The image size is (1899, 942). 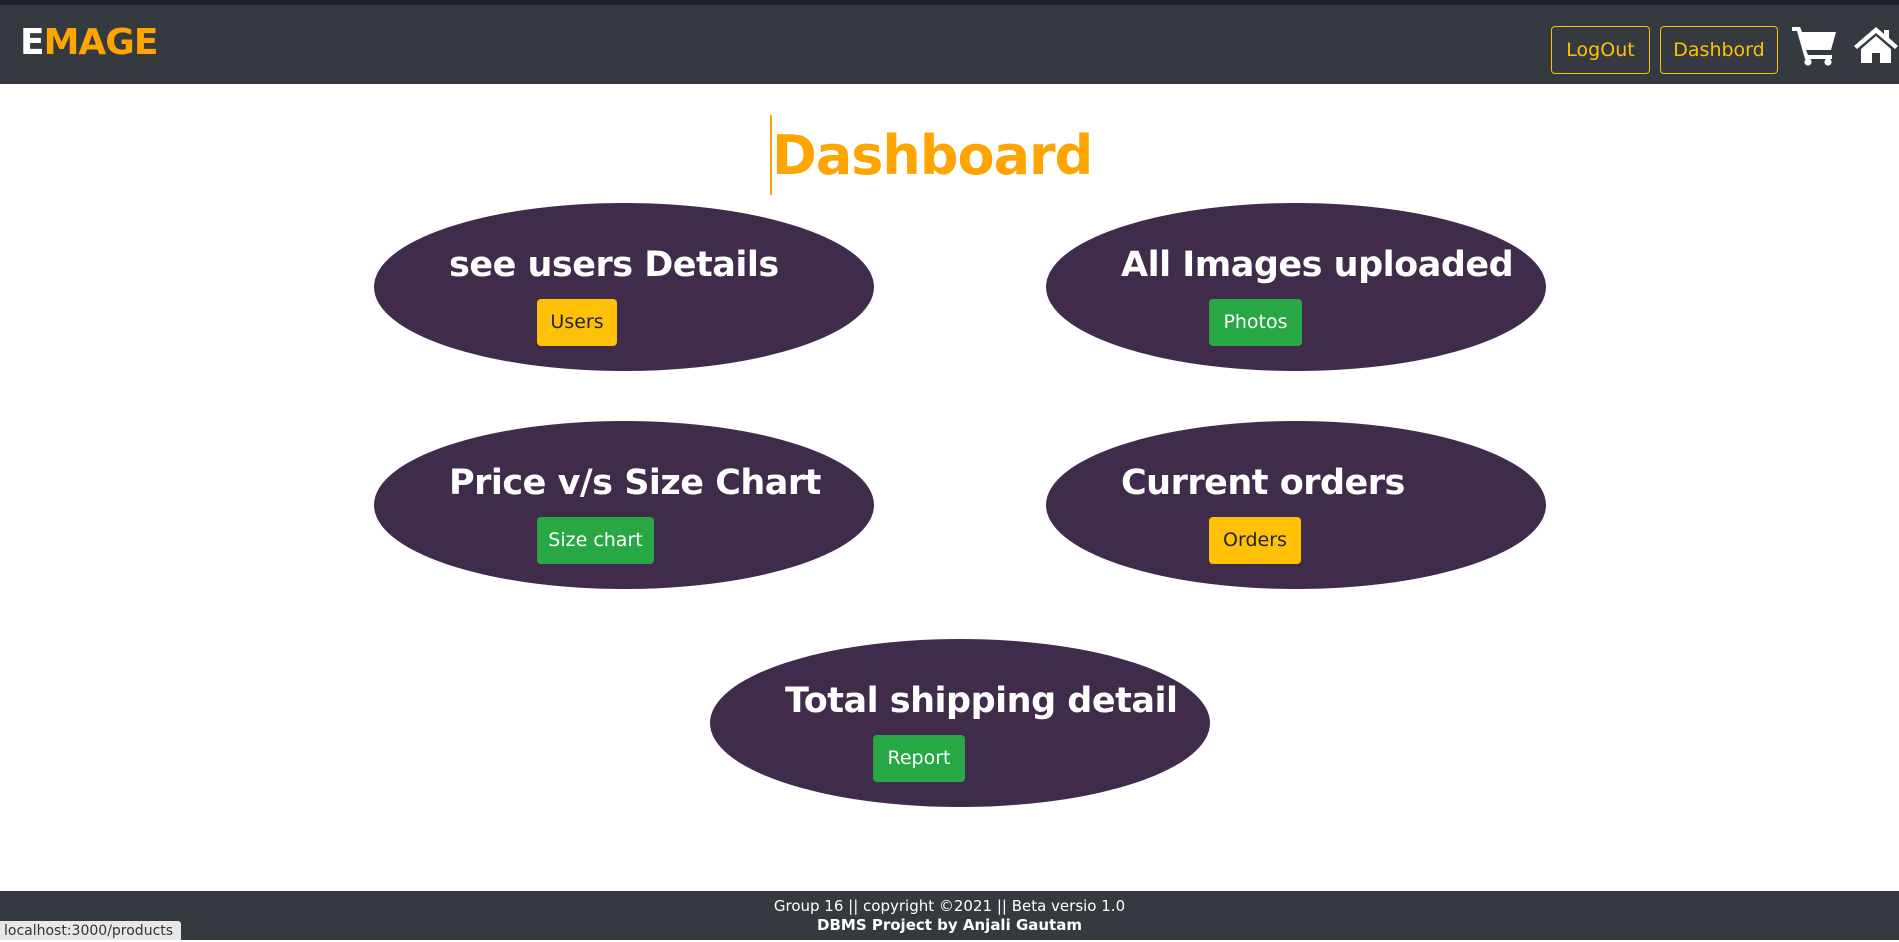 What do you see at coordinates (624, 505) in the screenshot?
I see `size-chart-card: Price v/s Size Chart Size chart` at bounding box center [624, 505].